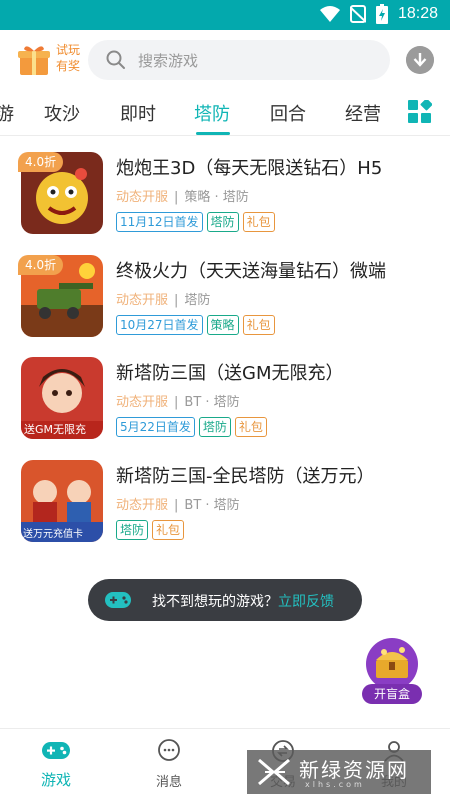  I want to click on chat-bubble-icon, so click(169, 750).